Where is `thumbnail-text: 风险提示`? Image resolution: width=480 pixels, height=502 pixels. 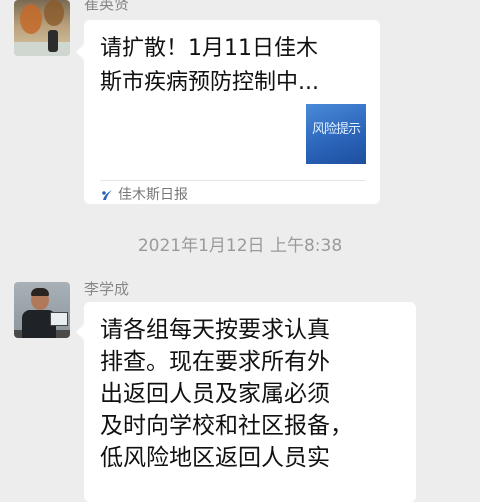
thumbnail-text: 风险提示 is located at coordinates (336, 129).